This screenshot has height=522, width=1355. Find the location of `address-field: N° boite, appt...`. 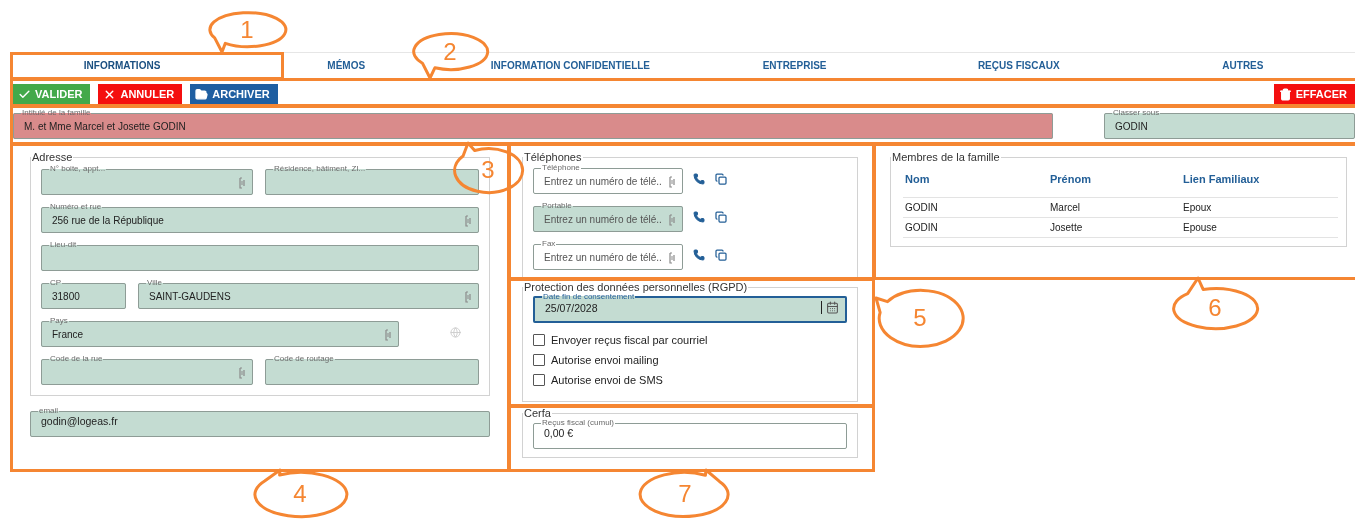

address-field: N° boite, appt... is located at coordinates (147, 180).